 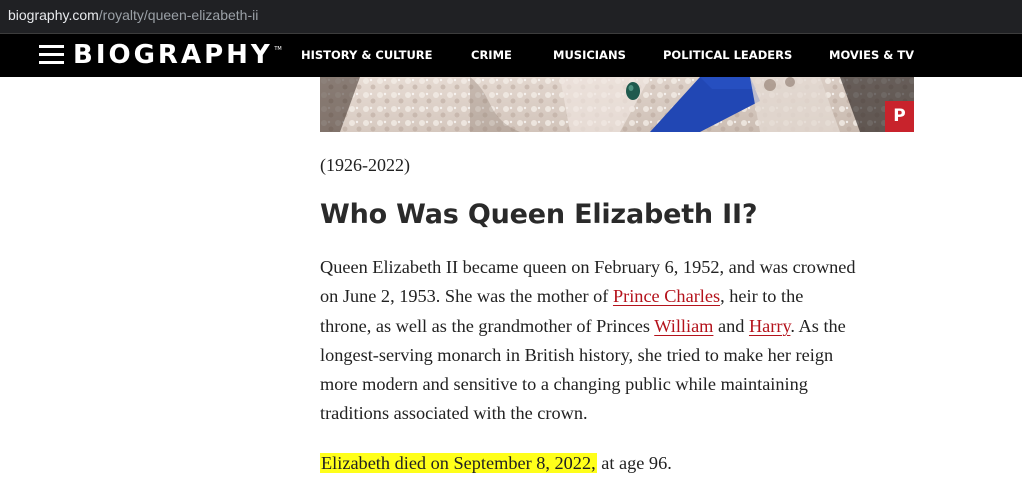 I want to click on hero-image, so click(x=617, y=104).